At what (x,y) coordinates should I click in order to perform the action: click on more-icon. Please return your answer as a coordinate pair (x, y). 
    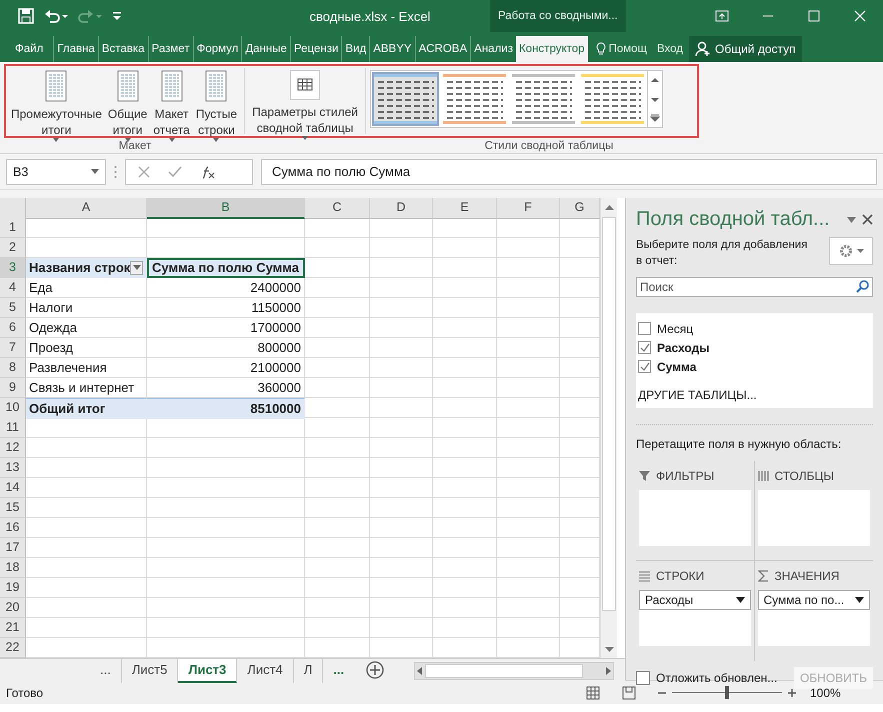
    Looking at the image, I should click on (655, 117).